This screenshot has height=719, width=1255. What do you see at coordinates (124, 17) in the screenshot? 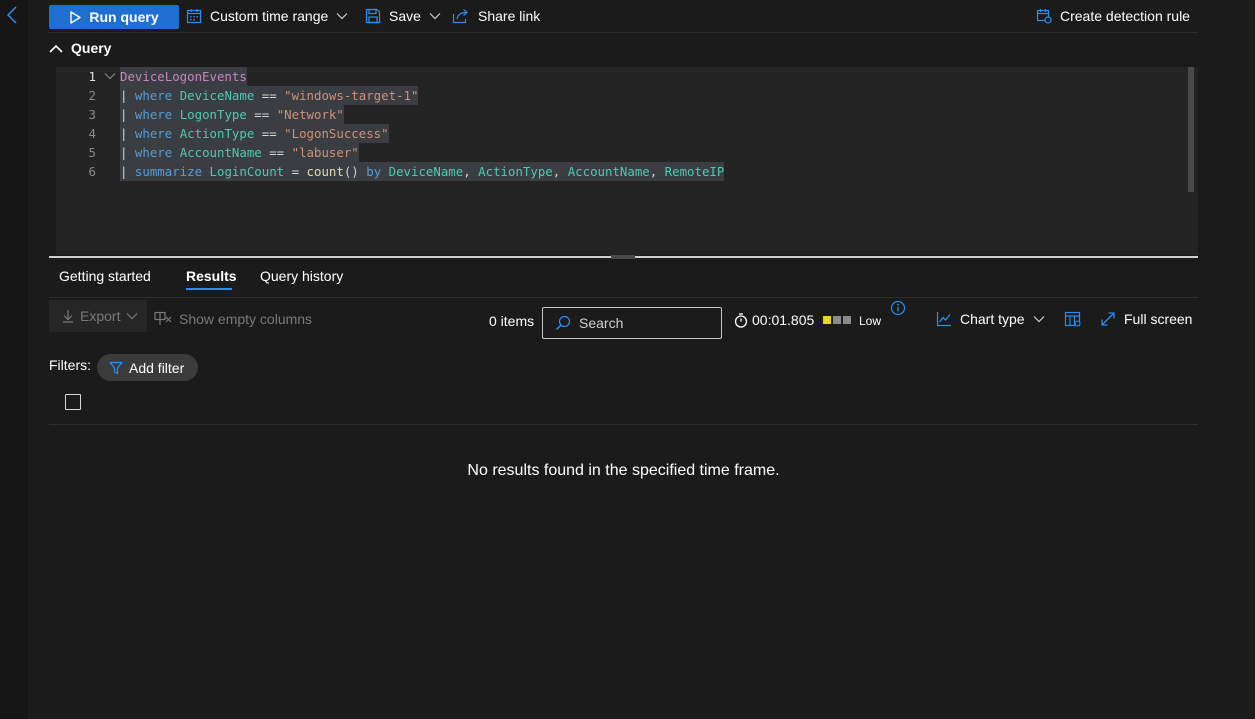
I see `run-query-label: Run query` at bounding box center [124, 17].